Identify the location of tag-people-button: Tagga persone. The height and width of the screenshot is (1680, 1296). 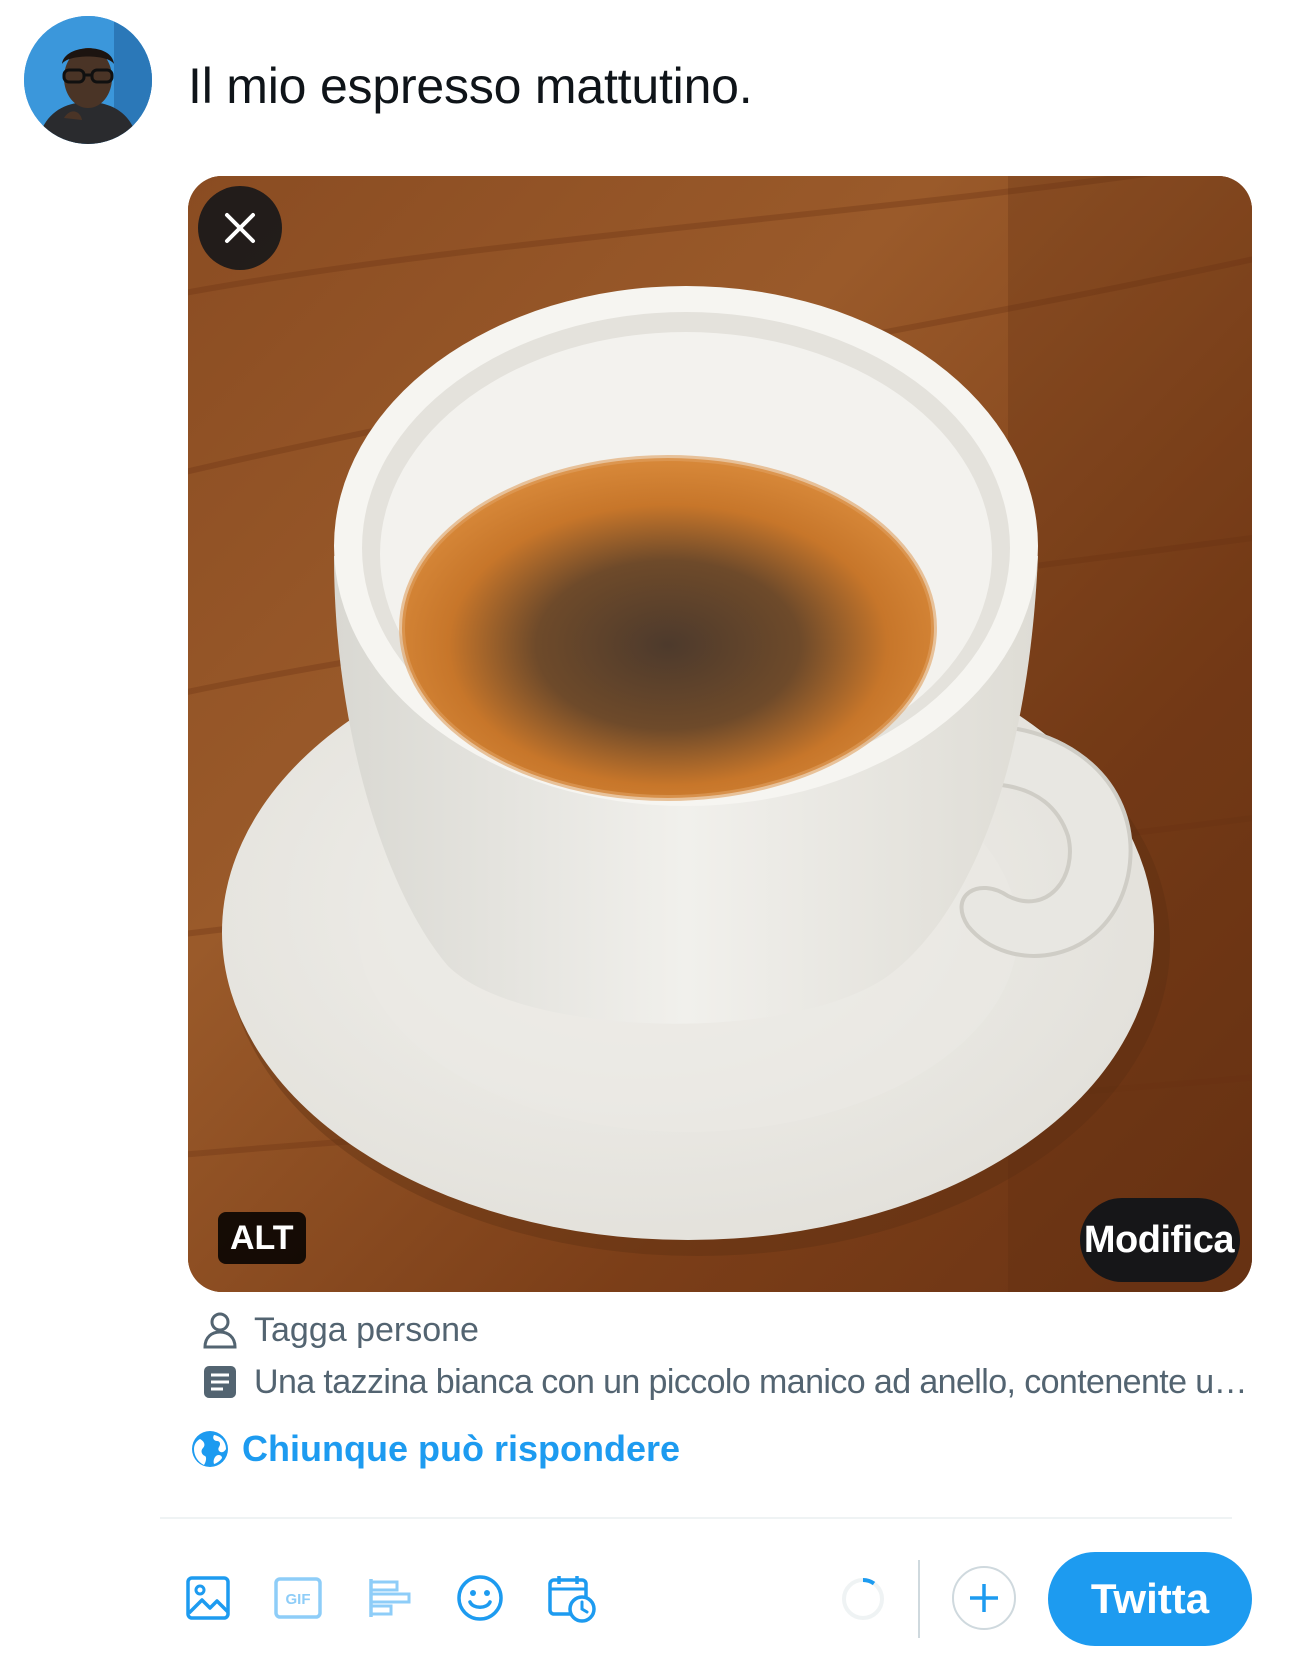
(339, 1330).